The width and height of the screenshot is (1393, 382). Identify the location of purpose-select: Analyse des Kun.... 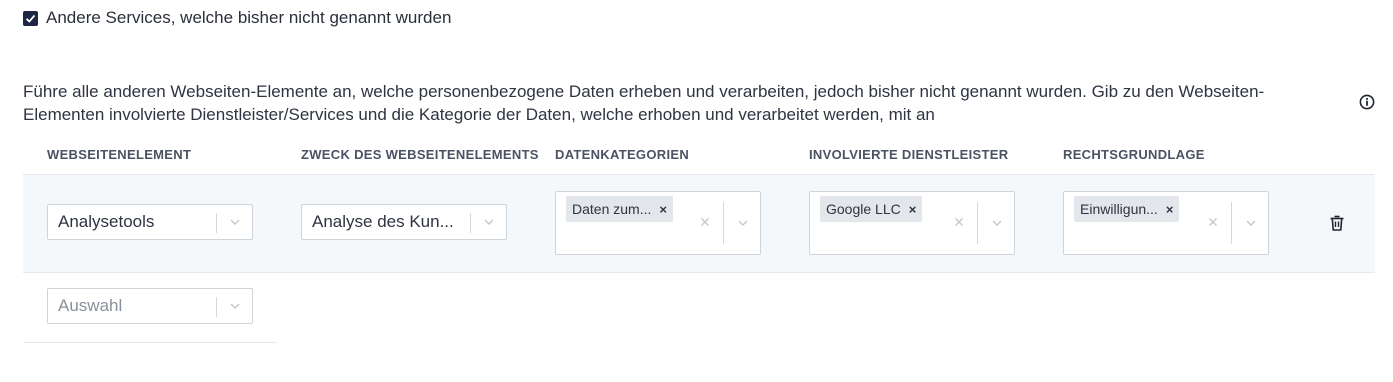
(404, 222).